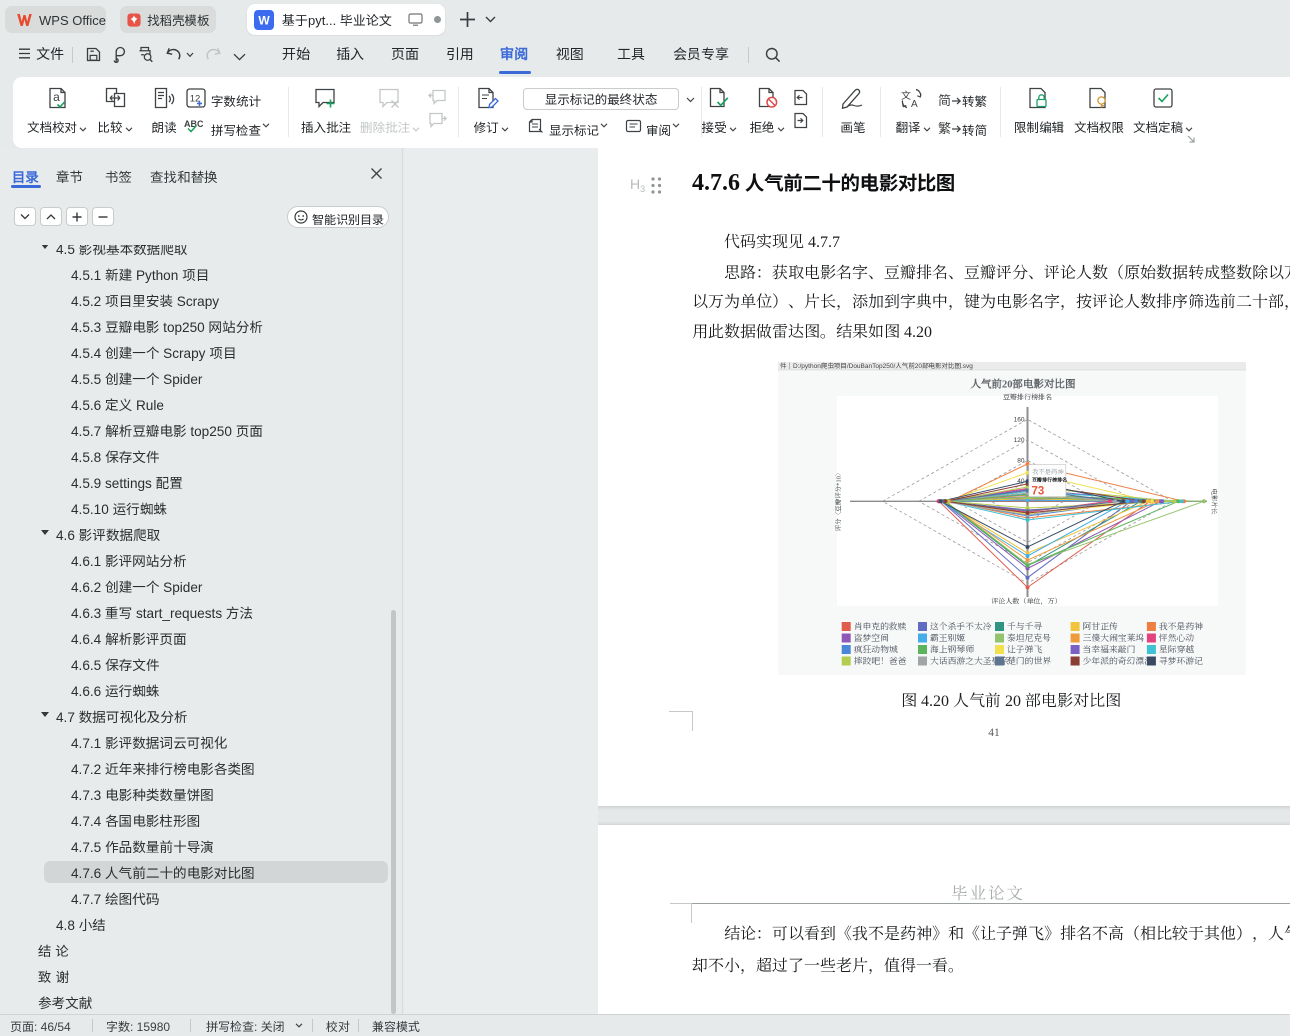 This screenshot has width=1290, height=1036. Describe the element at coordinates (1023, 384) in the screenshot. I see `svg-text: 人气前20部电影对比图` at that location.